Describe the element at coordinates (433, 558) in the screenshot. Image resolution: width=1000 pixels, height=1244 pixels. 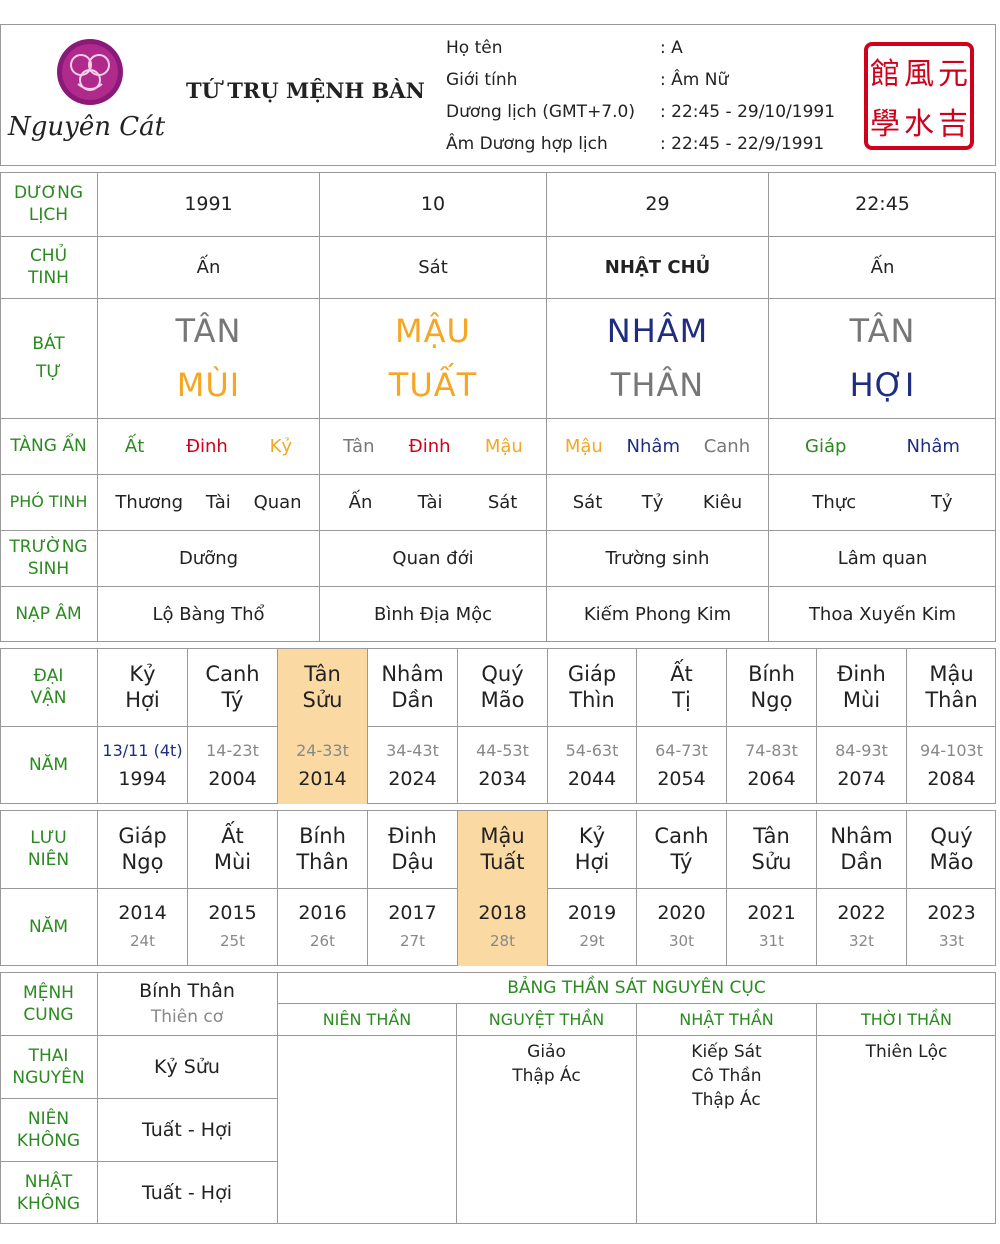
I see `truong-sinh-value: Quan đới` at that location.